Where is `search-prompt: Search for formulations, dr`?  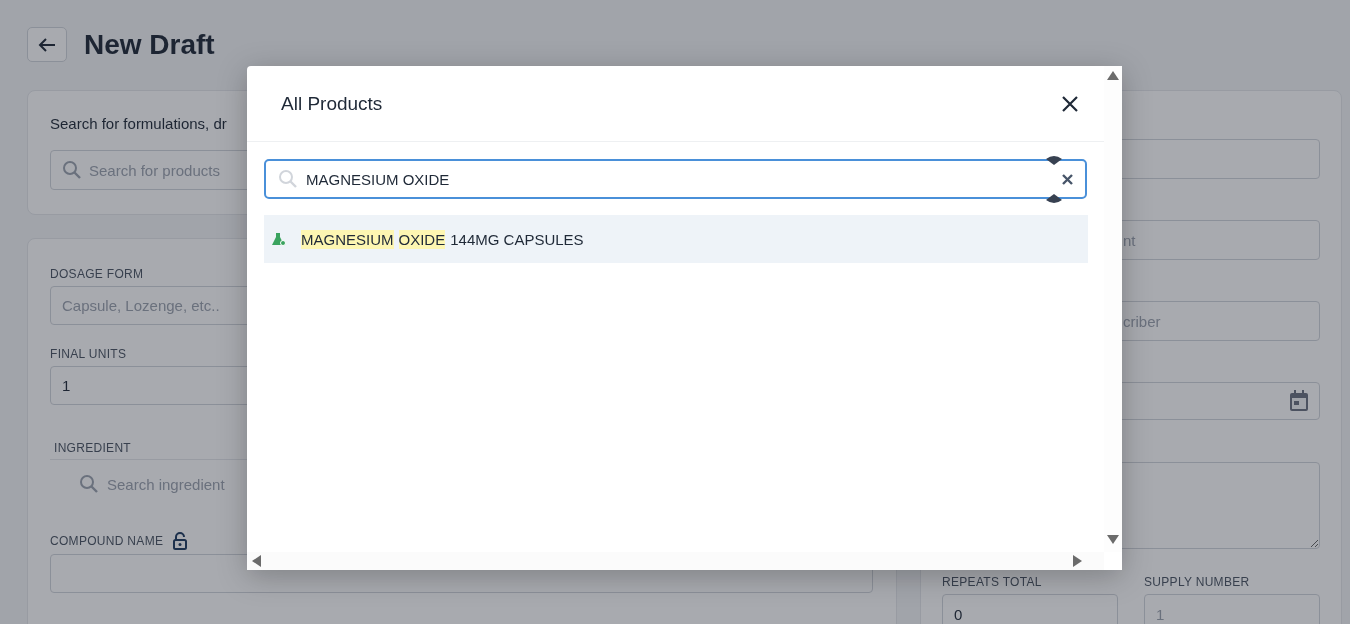
search-prompt: Search for formulations, dr is located at coordinates (139, 123).